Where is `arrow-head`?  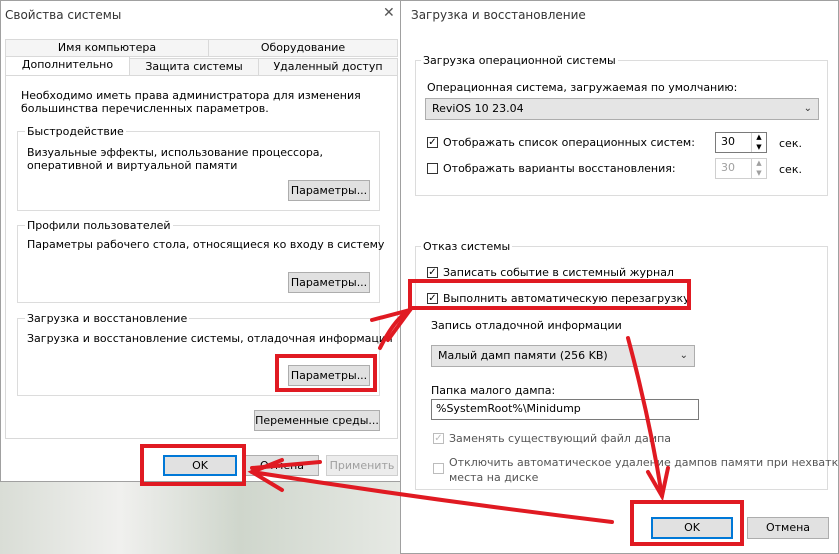
arrow-head is located at coordinates (392, 324).